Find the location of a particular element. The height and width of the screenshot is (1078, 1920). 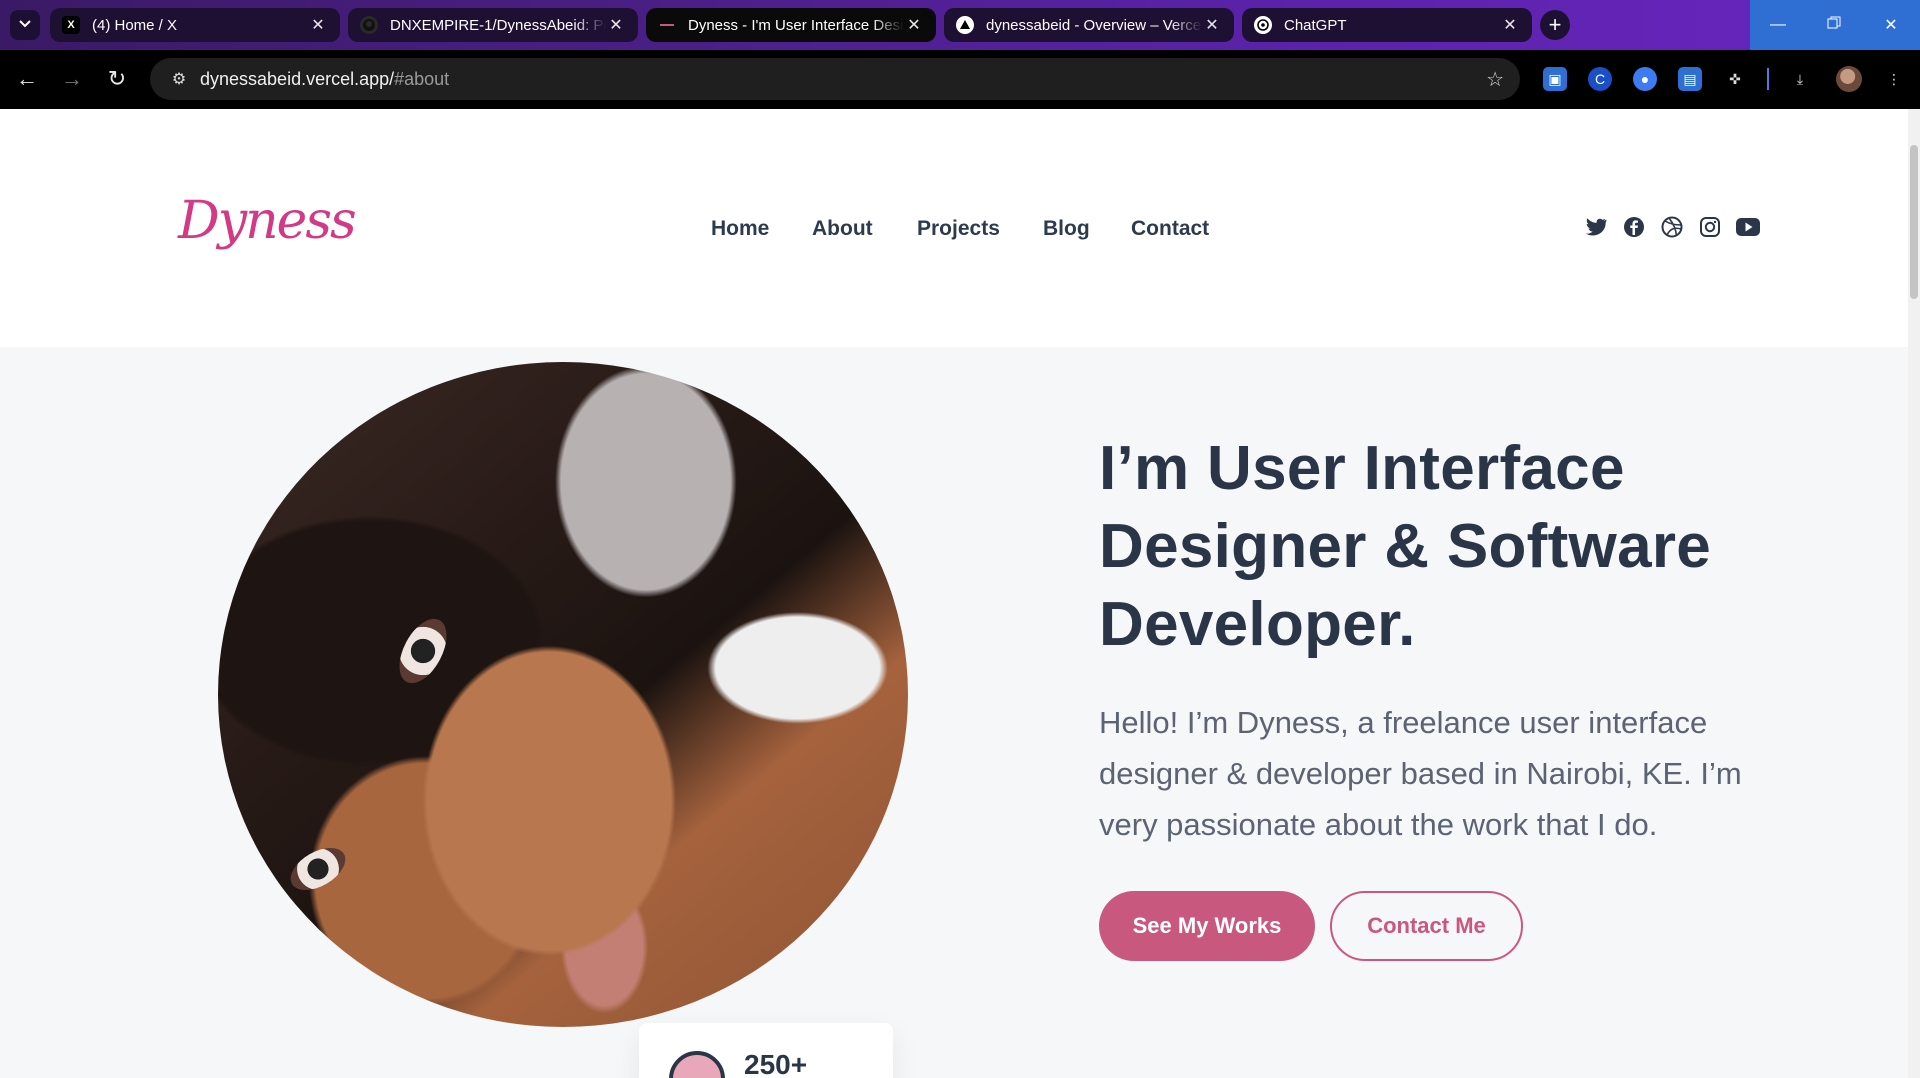

browser-tab-chatgpt: ChatGPT ✕ is located at coordinates (1387, 25).